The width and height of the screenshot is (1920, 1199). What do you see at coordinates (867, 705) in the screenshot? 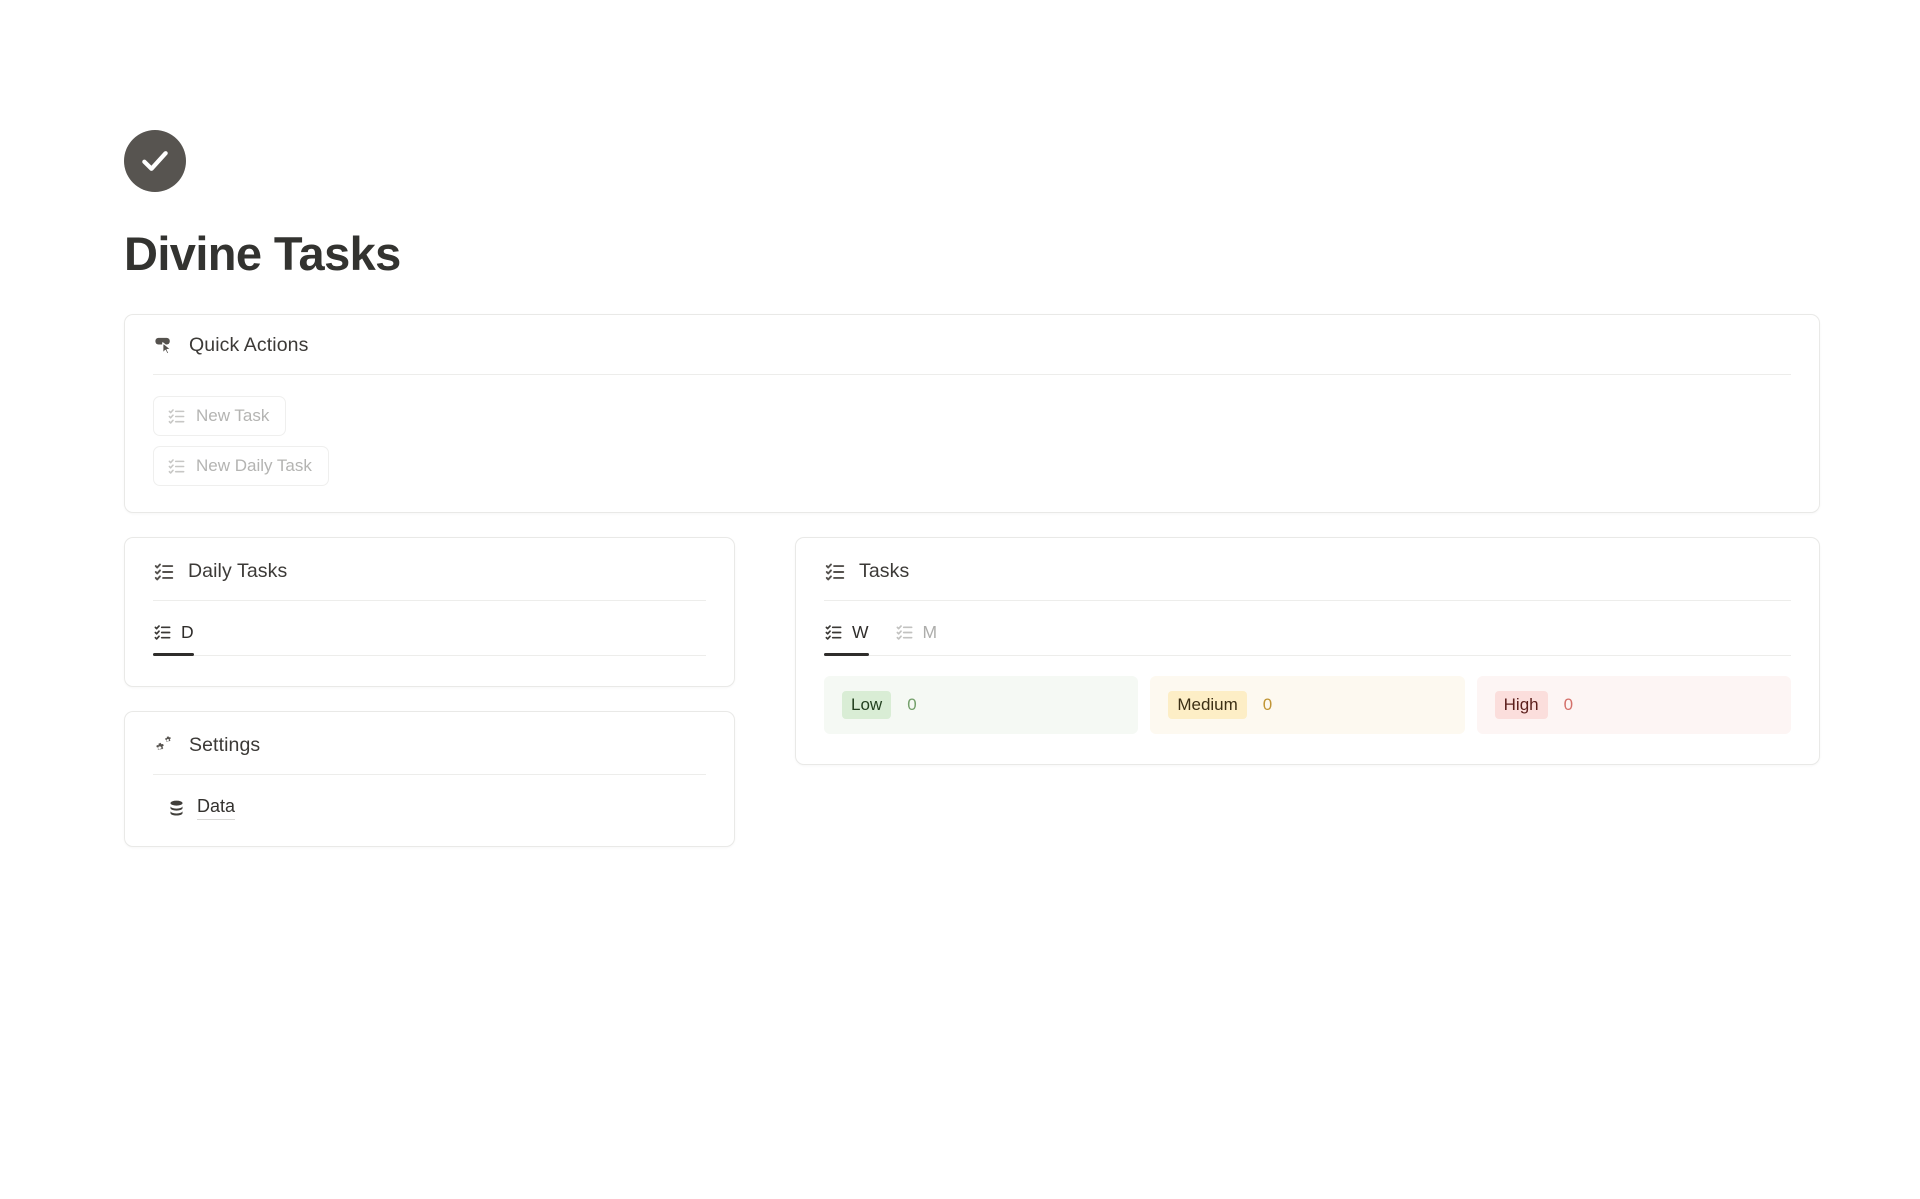
I see `status-badge-low: Low` at bounding box center [867, 705].